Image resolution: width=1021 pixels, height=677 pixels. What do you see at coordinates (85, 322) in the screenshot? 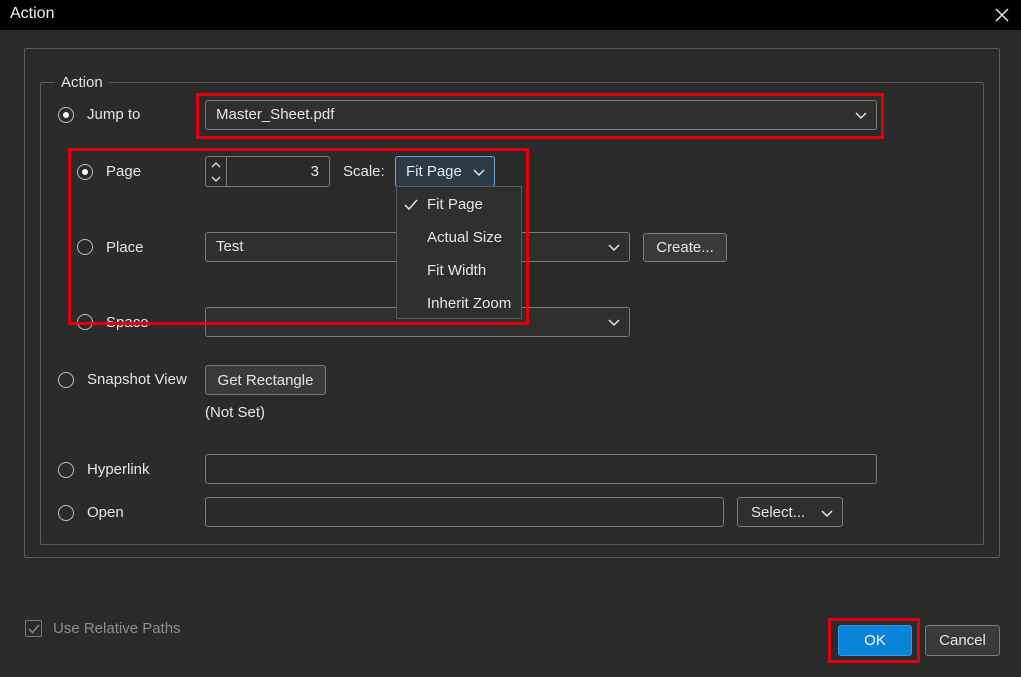
I see `space-radio` at bounding box center [85, 322].